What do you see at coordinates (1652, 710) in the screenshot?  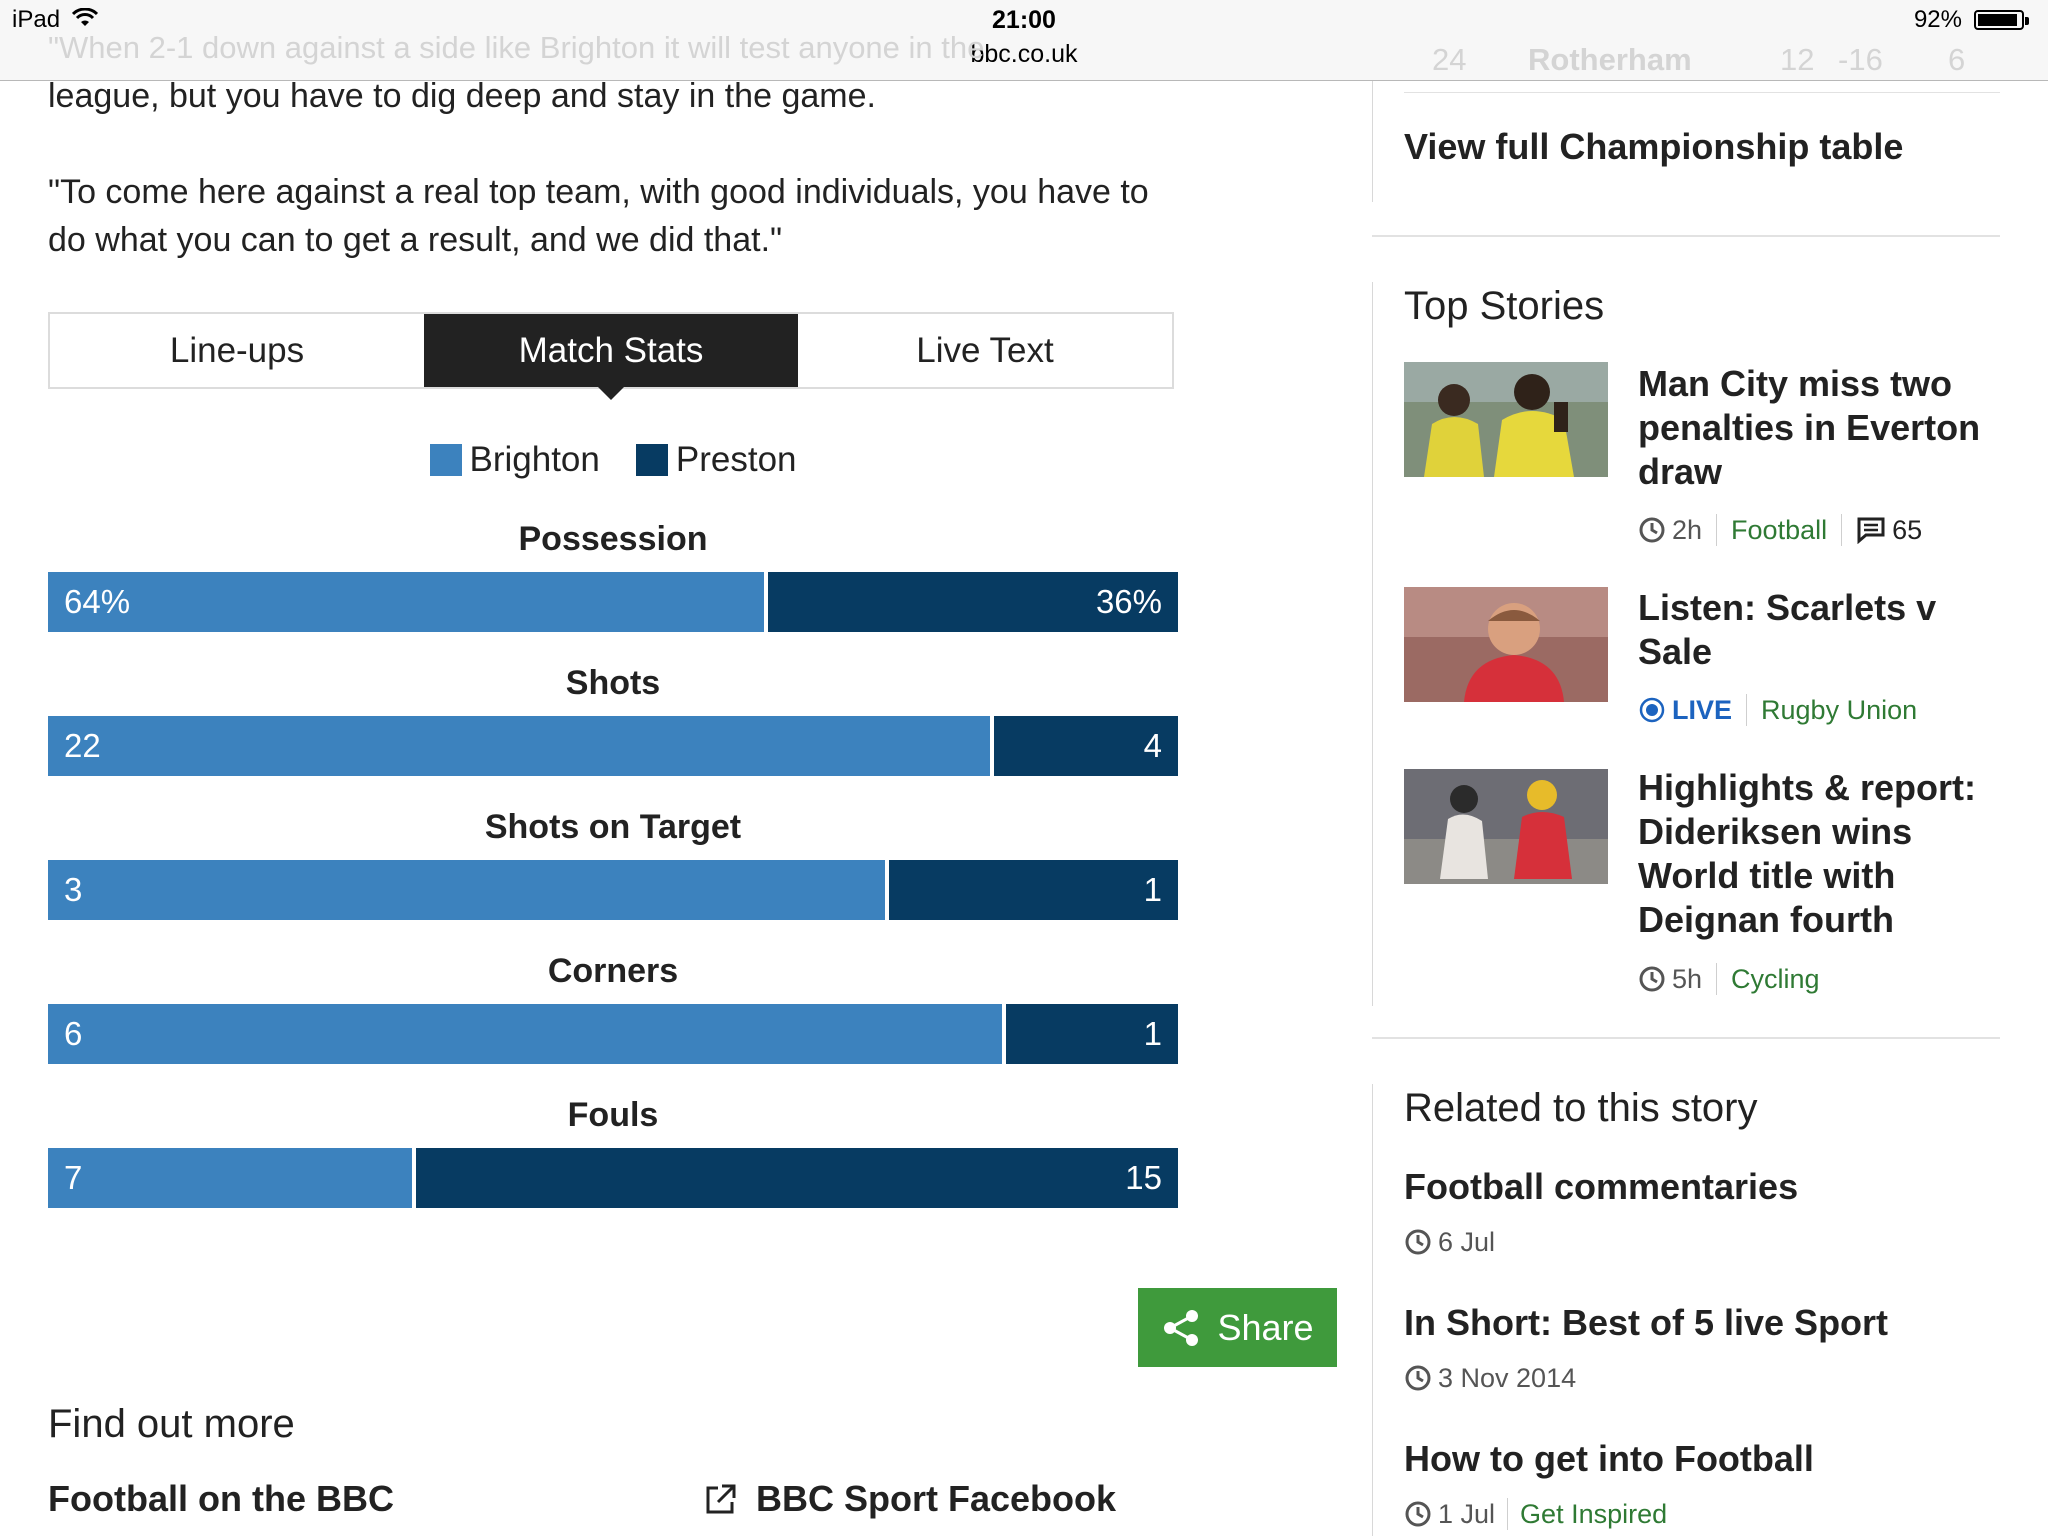 I see `live-indicator-icon` at bounding box center [1652, 710].